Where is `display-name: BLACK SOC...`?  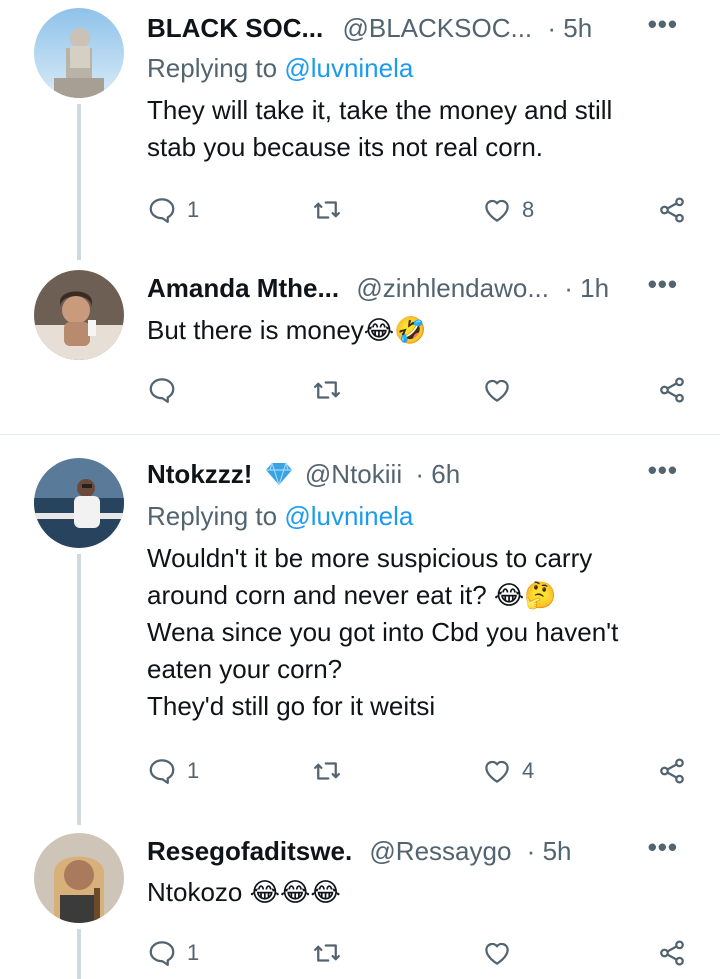 display-name: BLACK SOC... is located at coordinates (235, 28).